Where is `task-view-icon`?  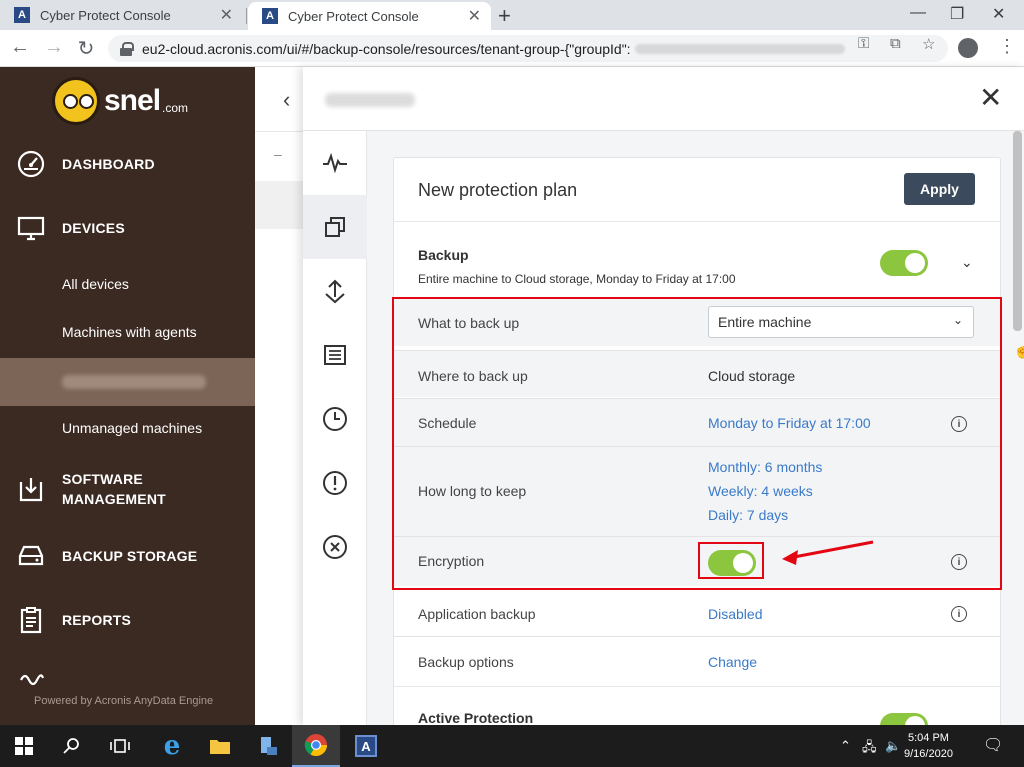
task-view-icon is located at coordinates (120, 746).